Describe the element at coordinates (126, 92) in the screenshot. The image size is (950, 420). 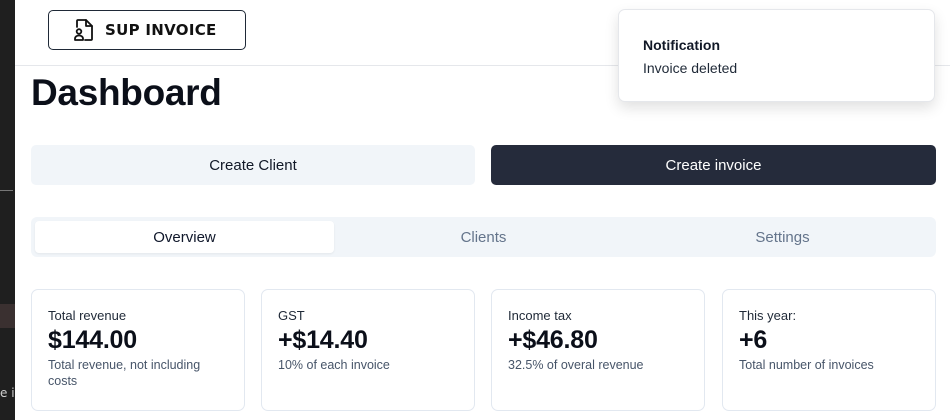
I see `page-title: Dashboard` at that location.